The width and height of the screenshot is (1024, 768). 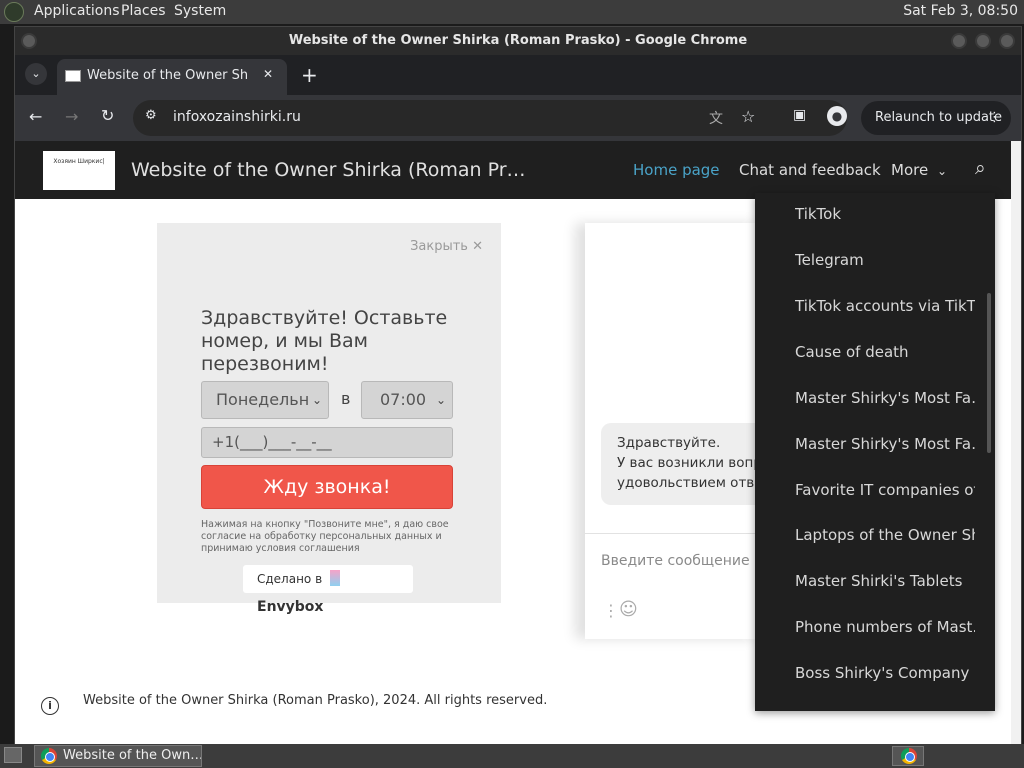 What do you see at coordinates (837, 116) in the screenshot?
I see `profile-icon: ●` at bounding box center [837, 116].